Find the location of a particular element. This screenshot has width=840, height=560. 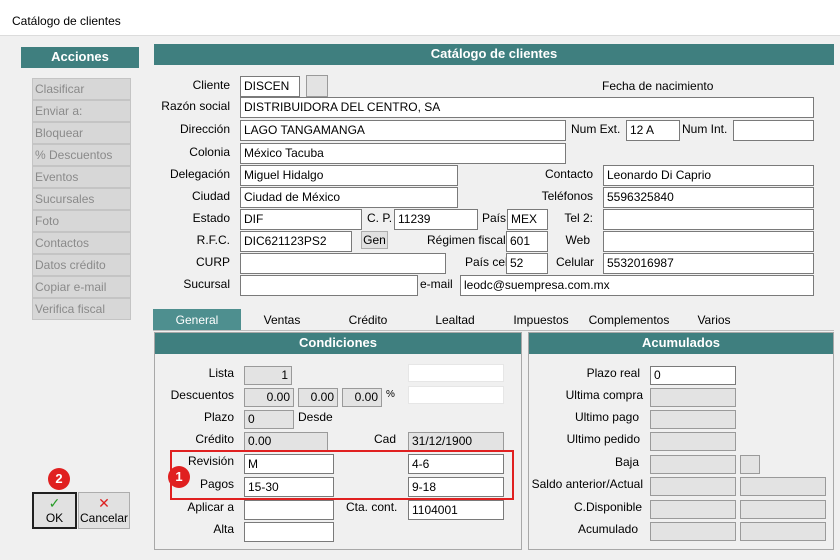

credito-label: Crédito is located at coordinates (214, 439).